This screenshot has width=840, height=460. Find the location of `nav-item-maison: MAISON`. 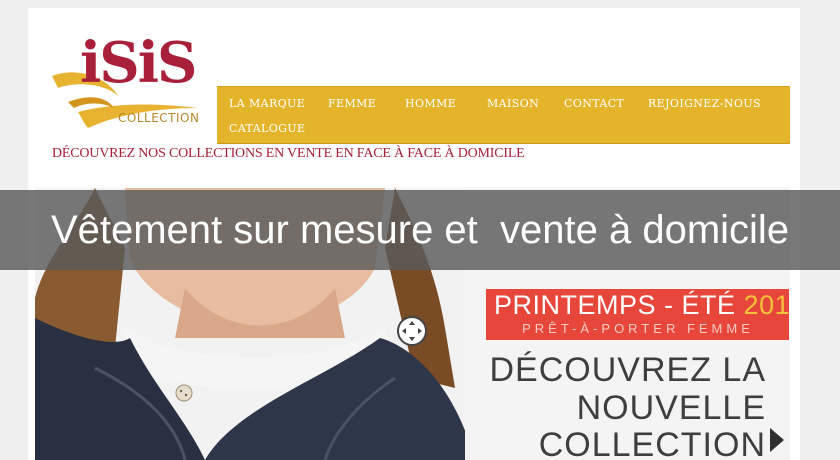

nav-item-maison: MAISON is located at coordinates (513, 103).